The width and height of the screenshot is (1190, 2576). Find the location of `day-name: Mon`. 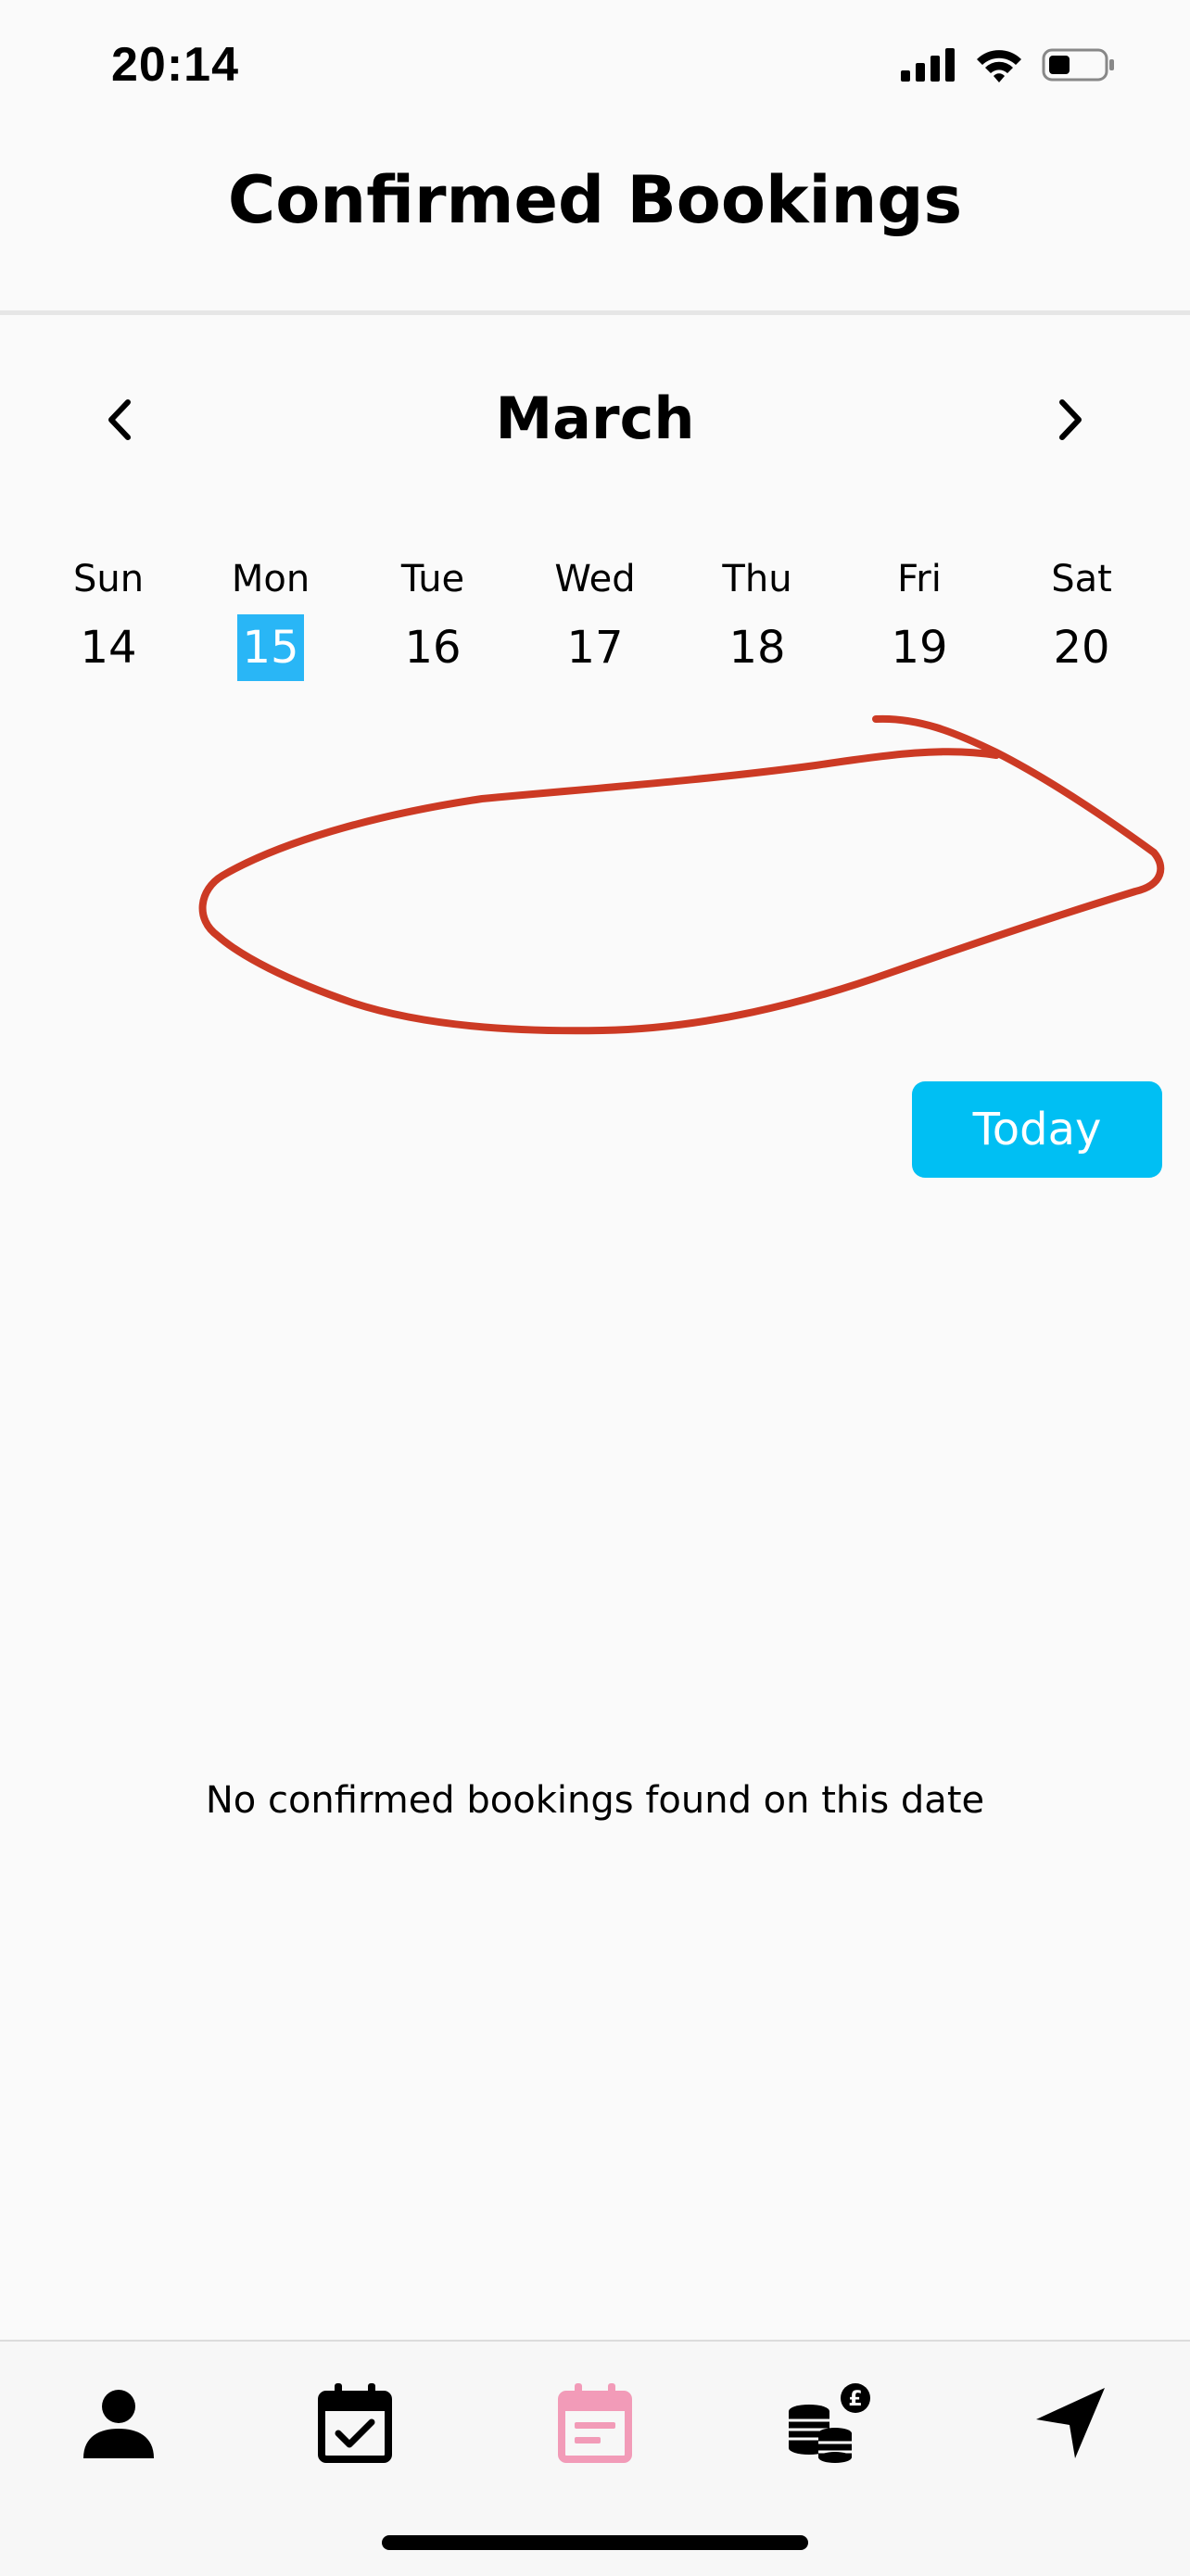

day-name: Mon is located at coordinates (270, 579).